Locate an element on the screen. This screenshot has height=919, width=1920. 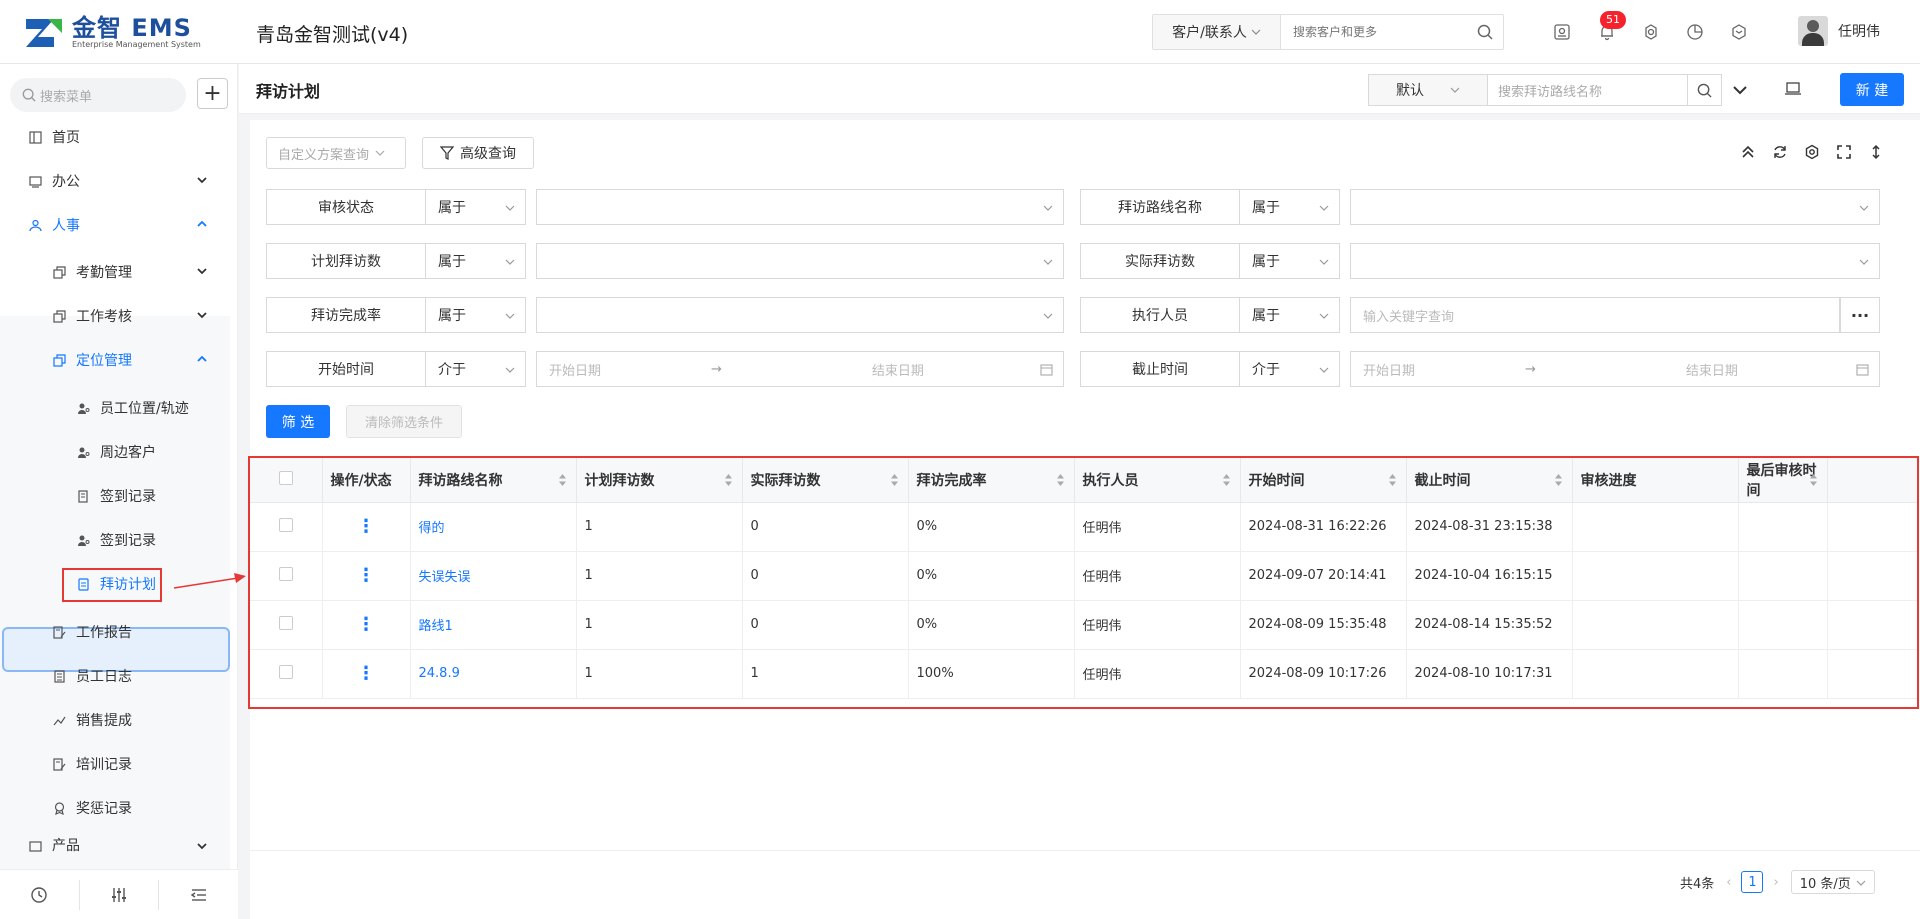
sidebar-item-employee-track: 员工位置/轨迹 is located at coordinates (115, 408).